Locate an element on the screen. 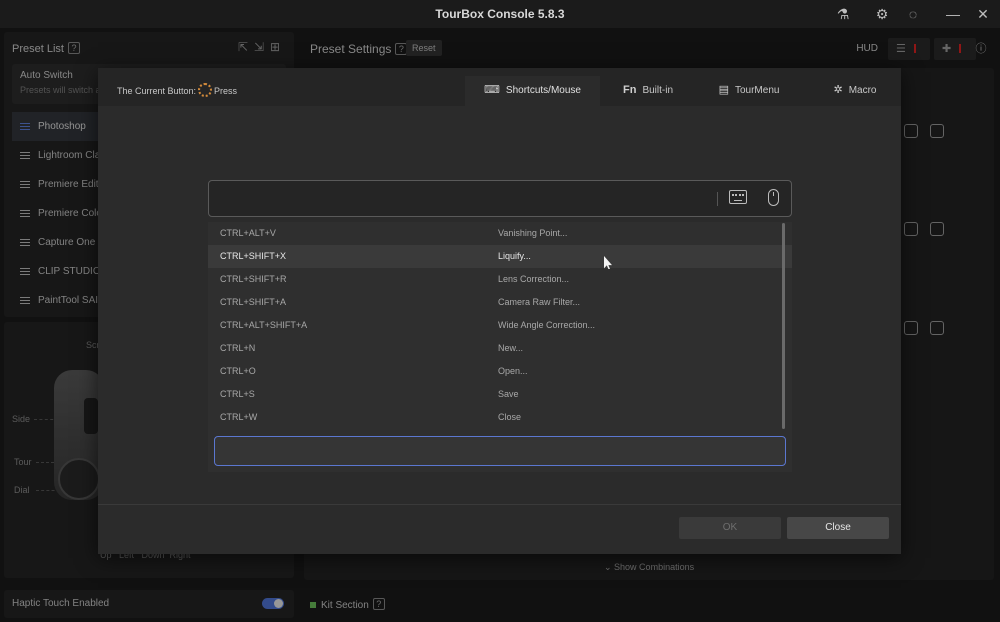 Image resolution: width=1000 pixels, height=622 pixels. menu-icon: ▤ is located at coordinates (723, 90).